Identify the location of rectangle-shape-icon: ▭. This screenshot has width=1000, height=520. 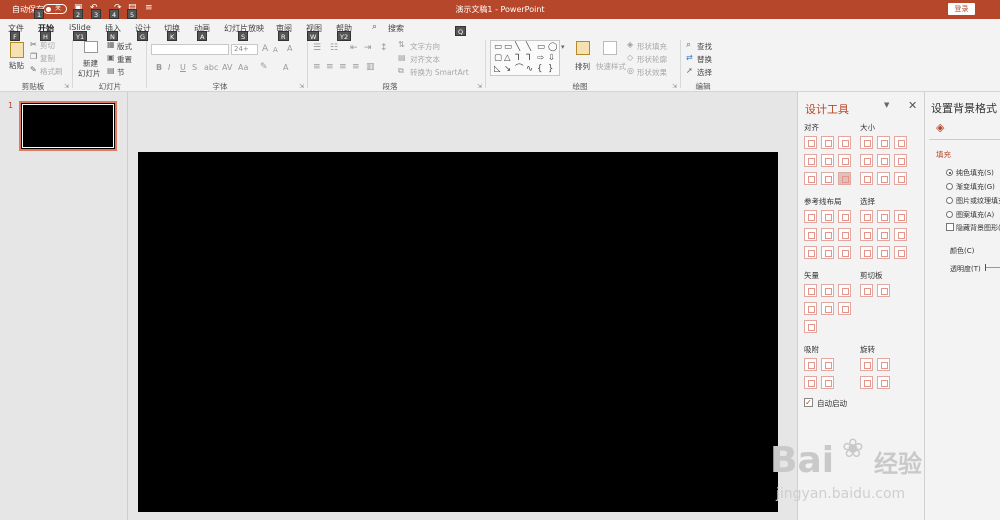
(541, 47).